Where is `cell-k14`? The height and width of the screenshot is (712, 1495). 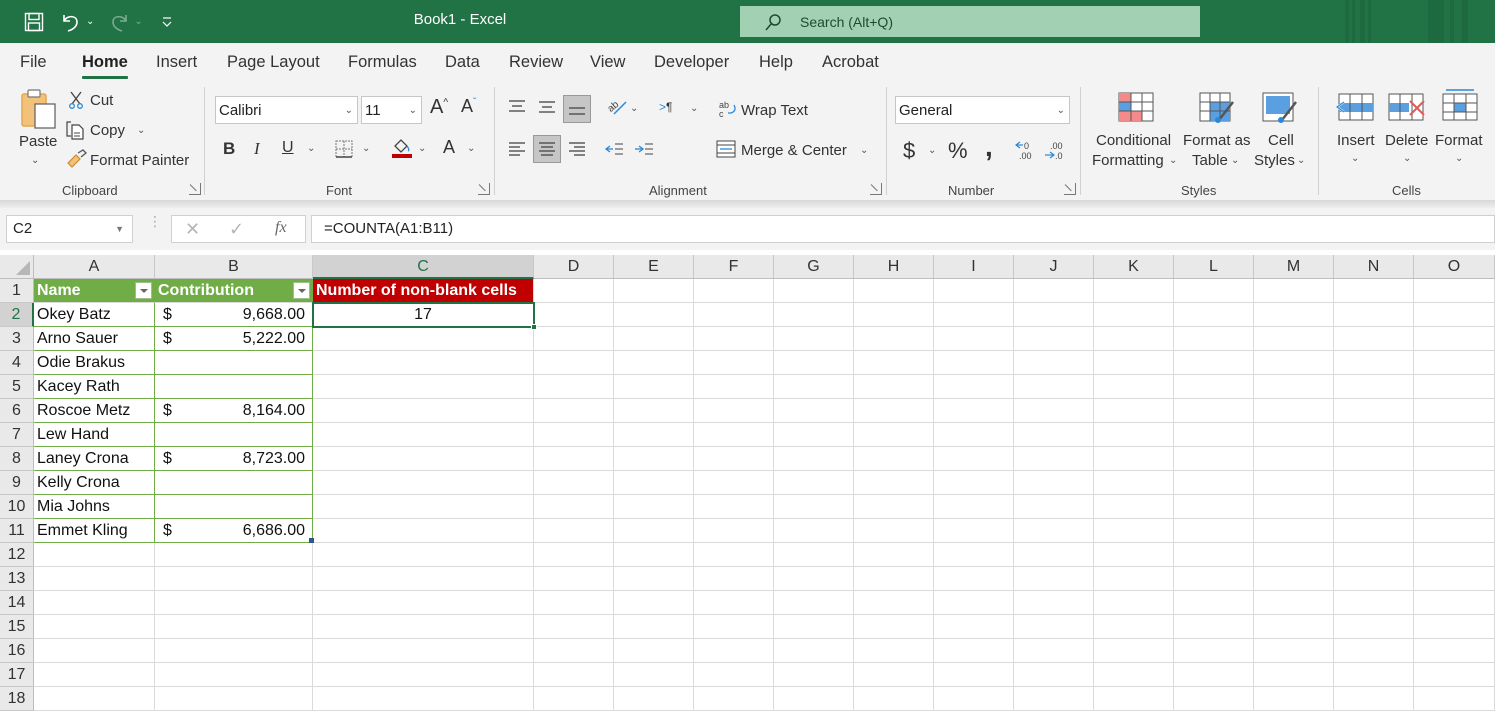
cell-k14 is located at coordinates (1134, 603).